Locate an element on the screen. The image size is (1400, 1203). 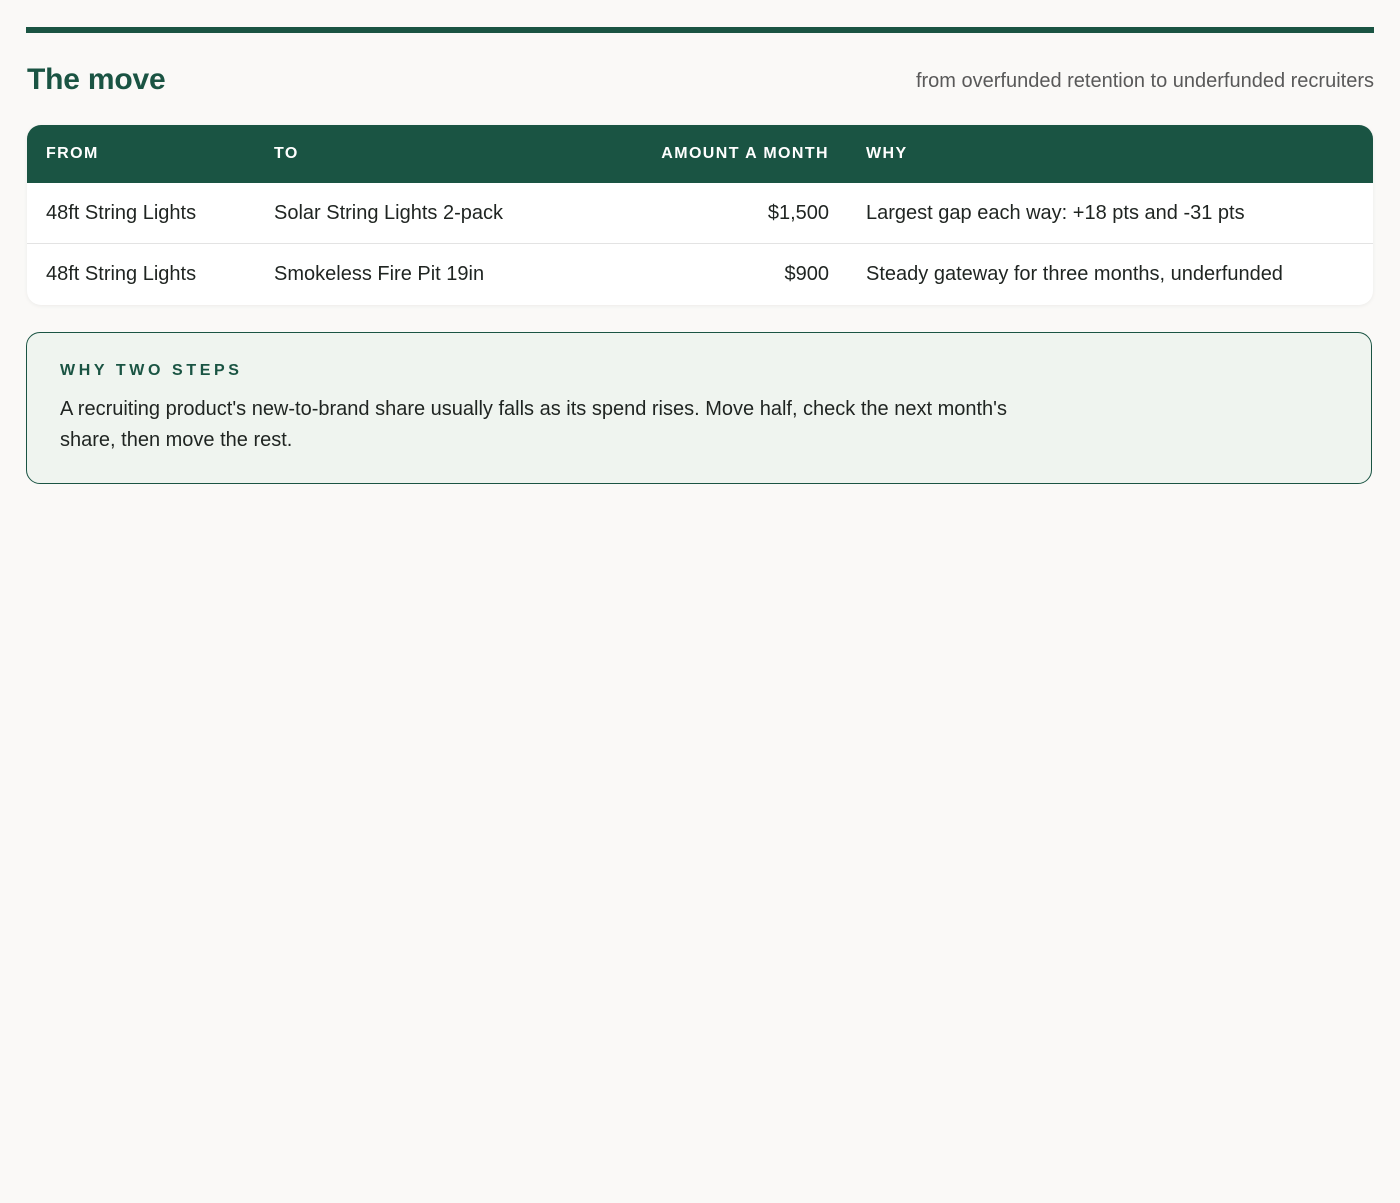
column-header-from: From is located at coordinates (72, 153).